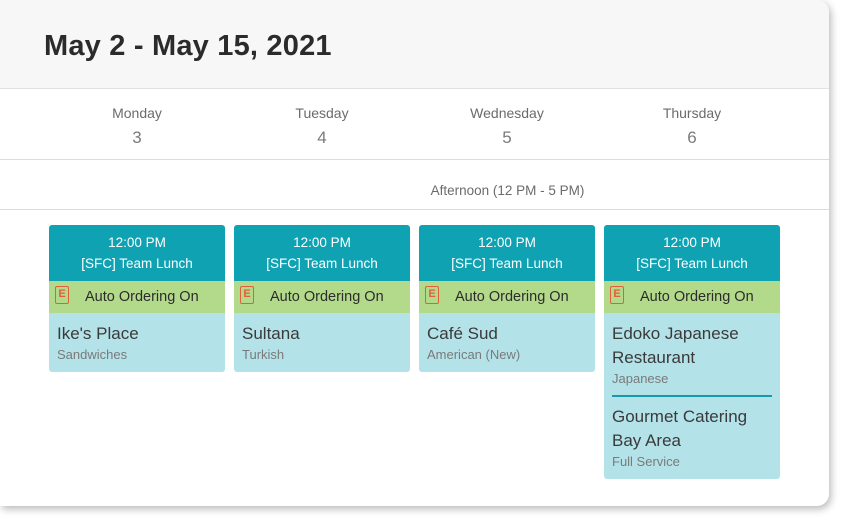  I want to click on restaurant-item: Sultana Turkish, so click(322, 342).